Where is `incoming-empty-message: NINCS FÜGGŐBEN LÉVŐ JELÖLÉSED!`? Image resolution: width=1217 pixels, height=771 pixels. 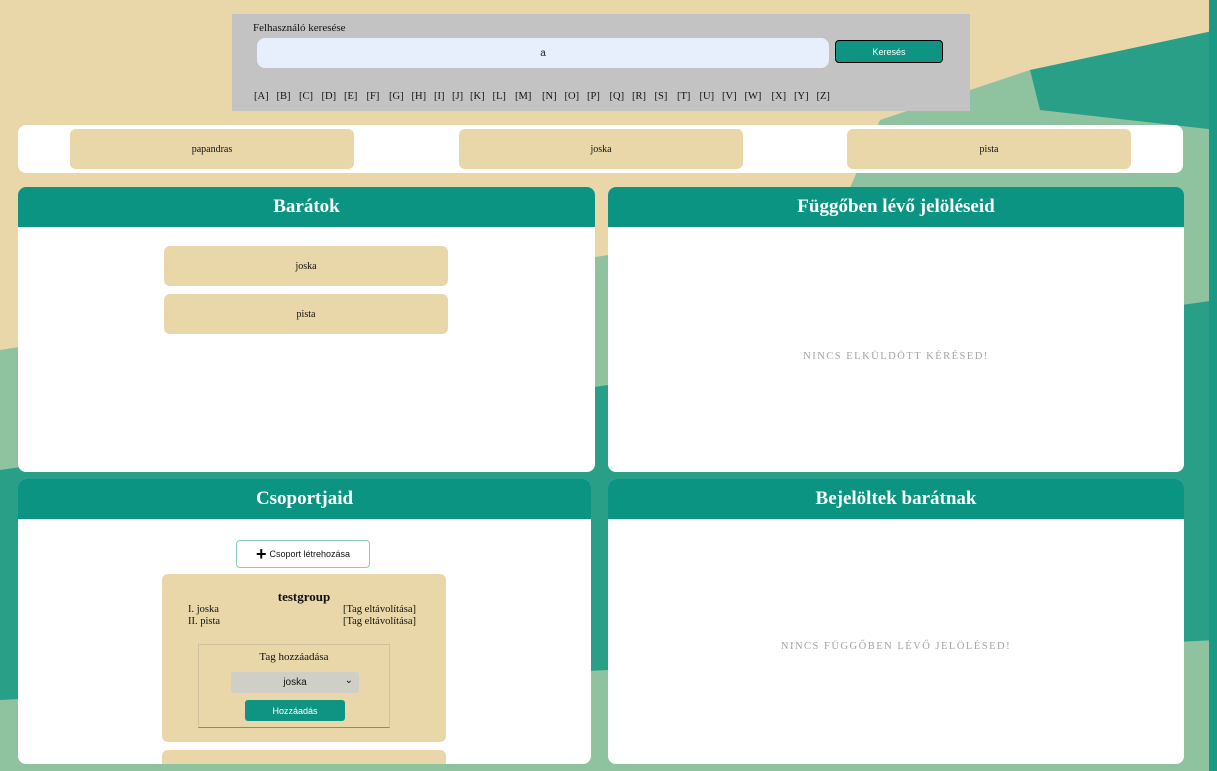 incoming-empty-message: NINCS FÜGGŐBEN LÉVŐ JELÖLÉSED! is located at coordinates (896, 646).